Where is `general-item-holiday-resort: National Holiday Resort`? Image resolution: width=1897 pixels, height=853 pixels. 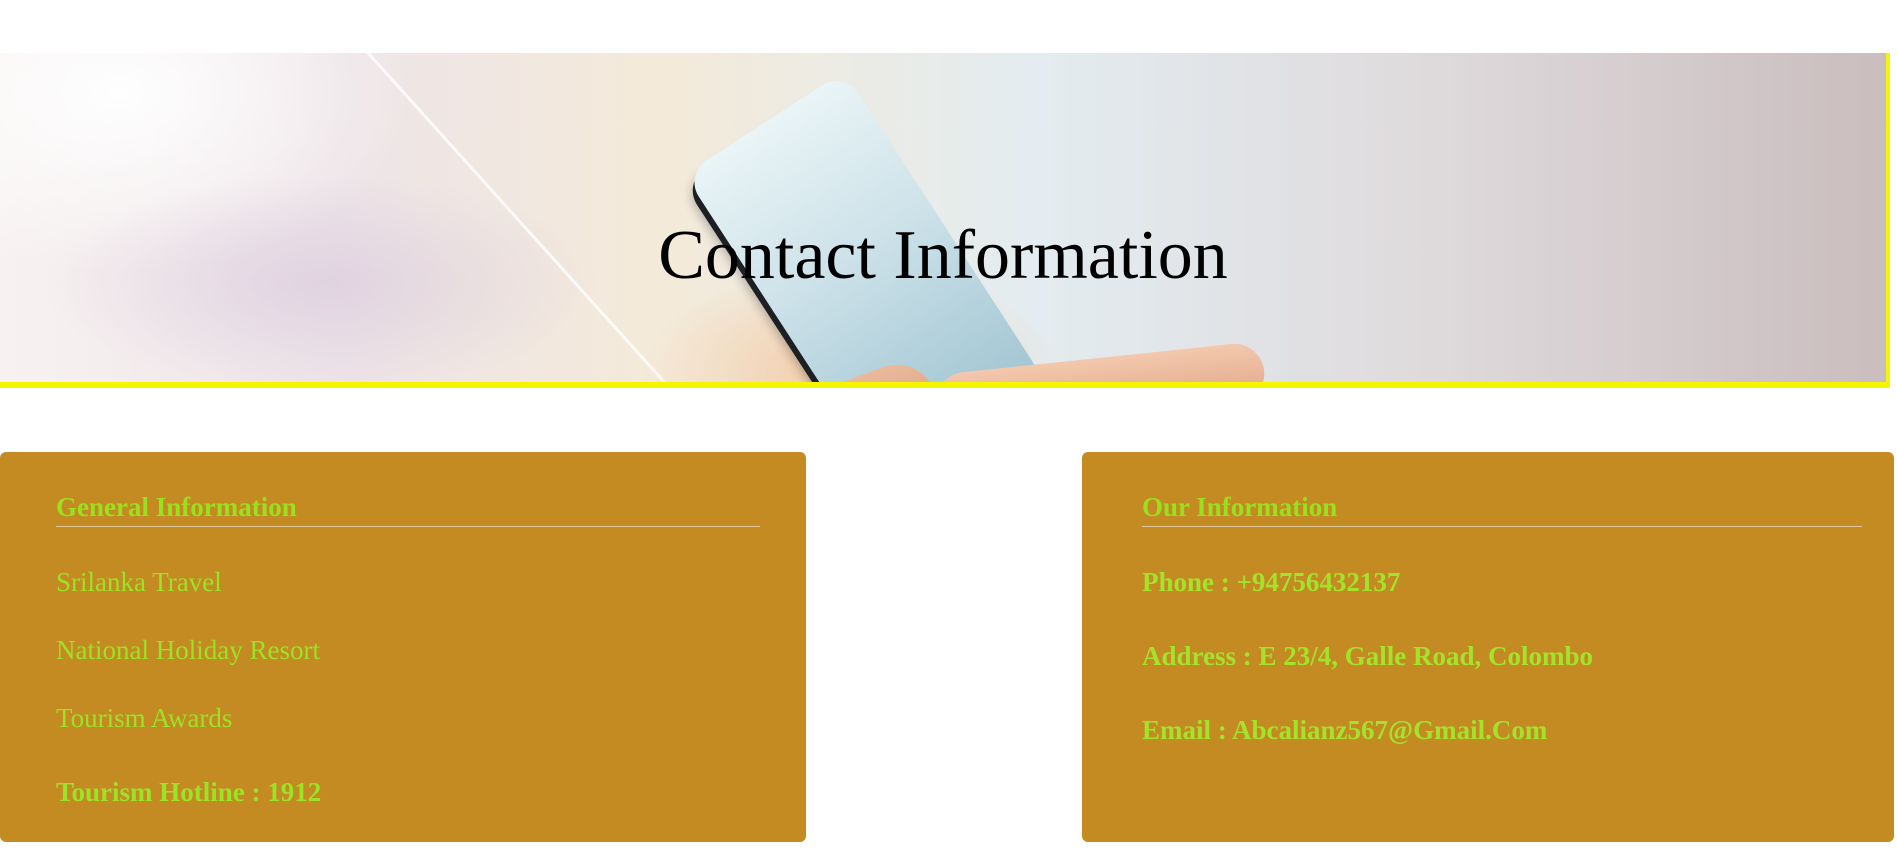 general-item-holiday-resort: National Holiday Resort is located at coordinates (188, 650).